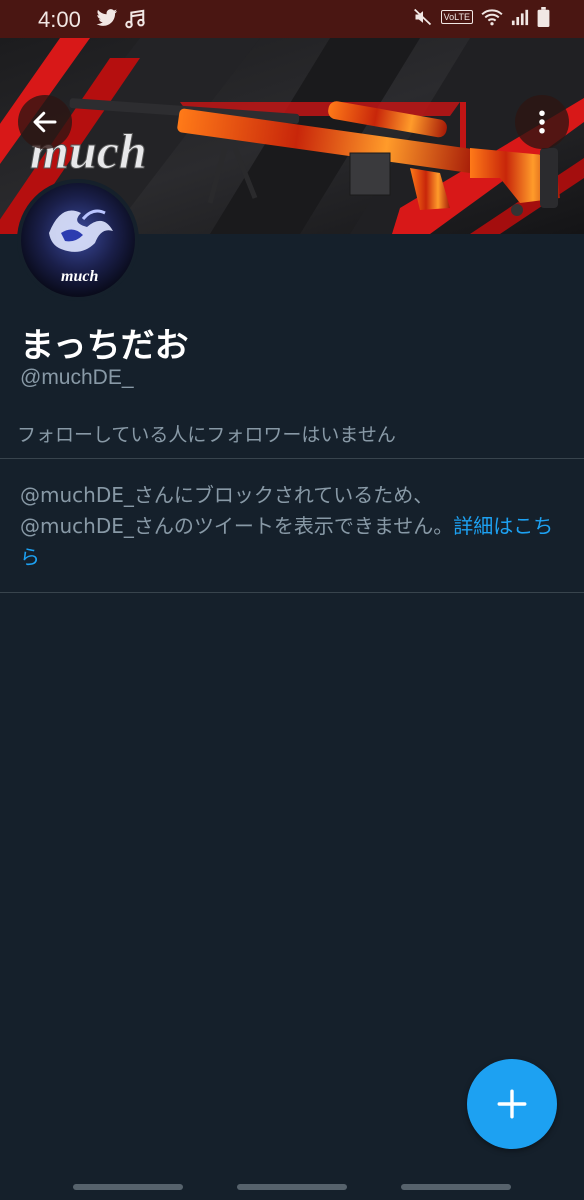 The image size is (584, 1200). I want to click on back-arrow-icon, so click(45, 122).